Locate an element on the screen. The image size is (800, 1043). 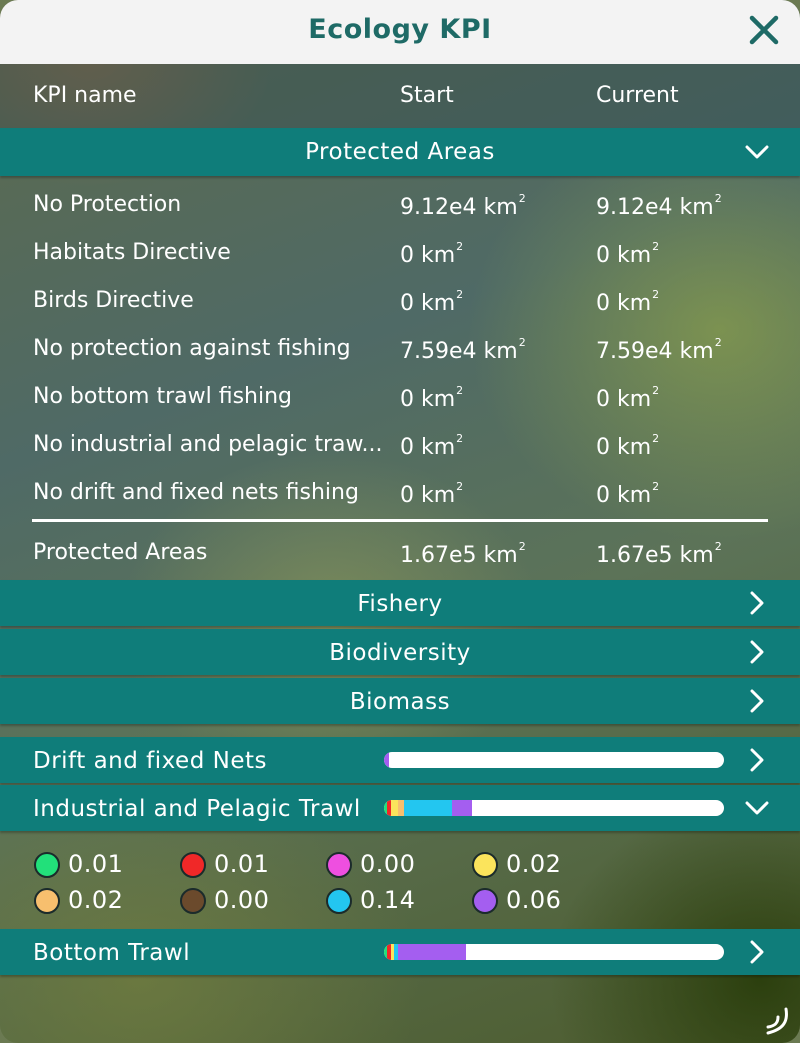
total-divider is located at coordinates (400, 520).